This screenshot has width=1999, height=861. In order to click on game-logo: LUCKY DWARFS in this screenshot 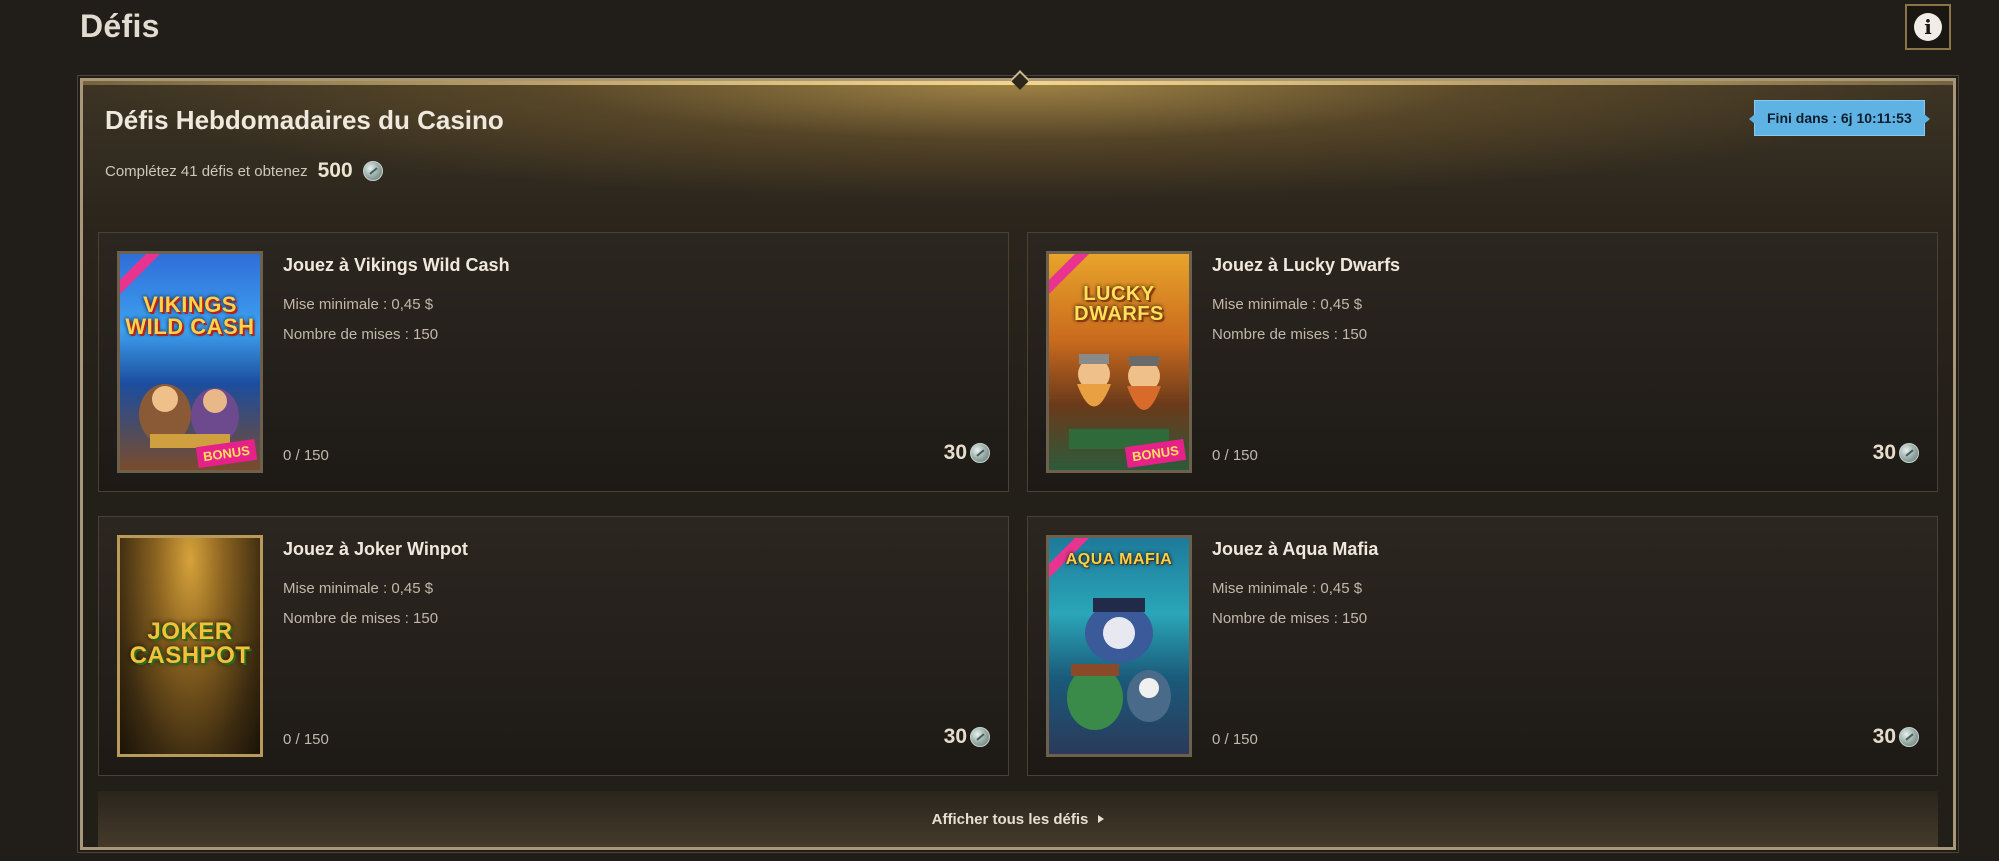, I will do `click(1119, 304)`.